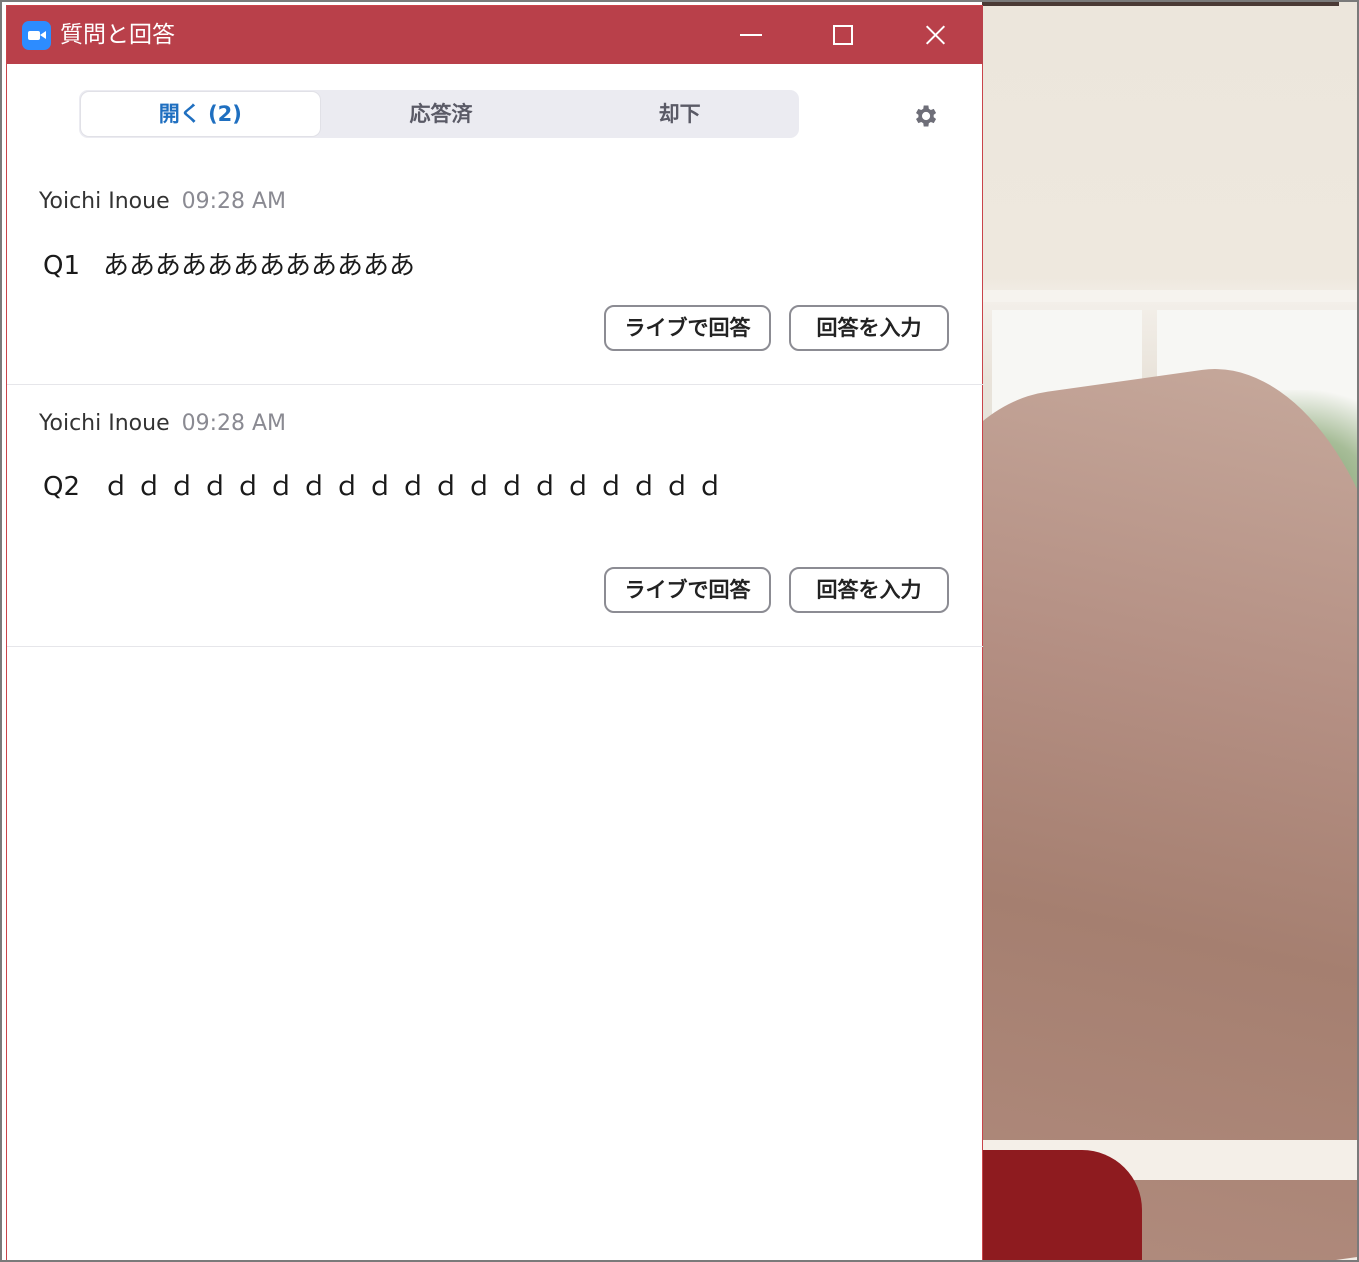 Image resolution: width=1359 pixels, height=1262 pixels. What do you see at coordinates (417, 487) in the screenshot?
I see `question-text: ｄｄｄｄｄｄｄｄｄｄｄｄｄｄｄｄｄｄｄ` at bounding box center [417, 487].